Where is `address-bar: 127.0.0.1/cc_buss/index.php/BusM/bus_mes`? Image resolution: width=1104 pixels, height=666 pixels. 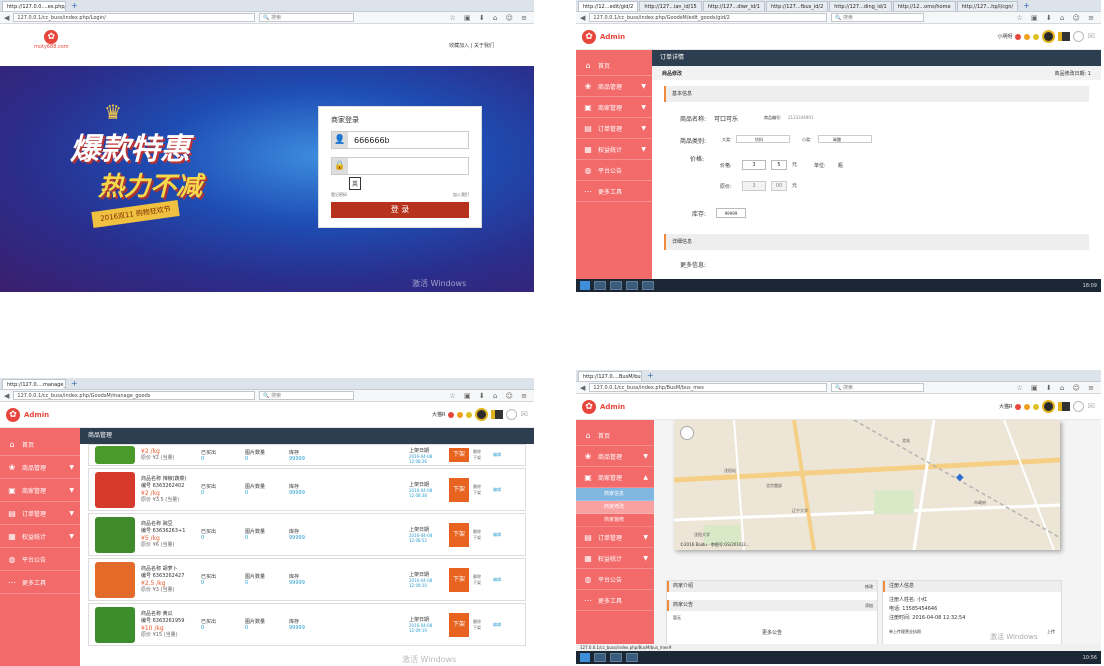 address-bar: 127.0.0.1/cc_buss/index.php/BusM/bus_mes is located at coordinates (708, 387).